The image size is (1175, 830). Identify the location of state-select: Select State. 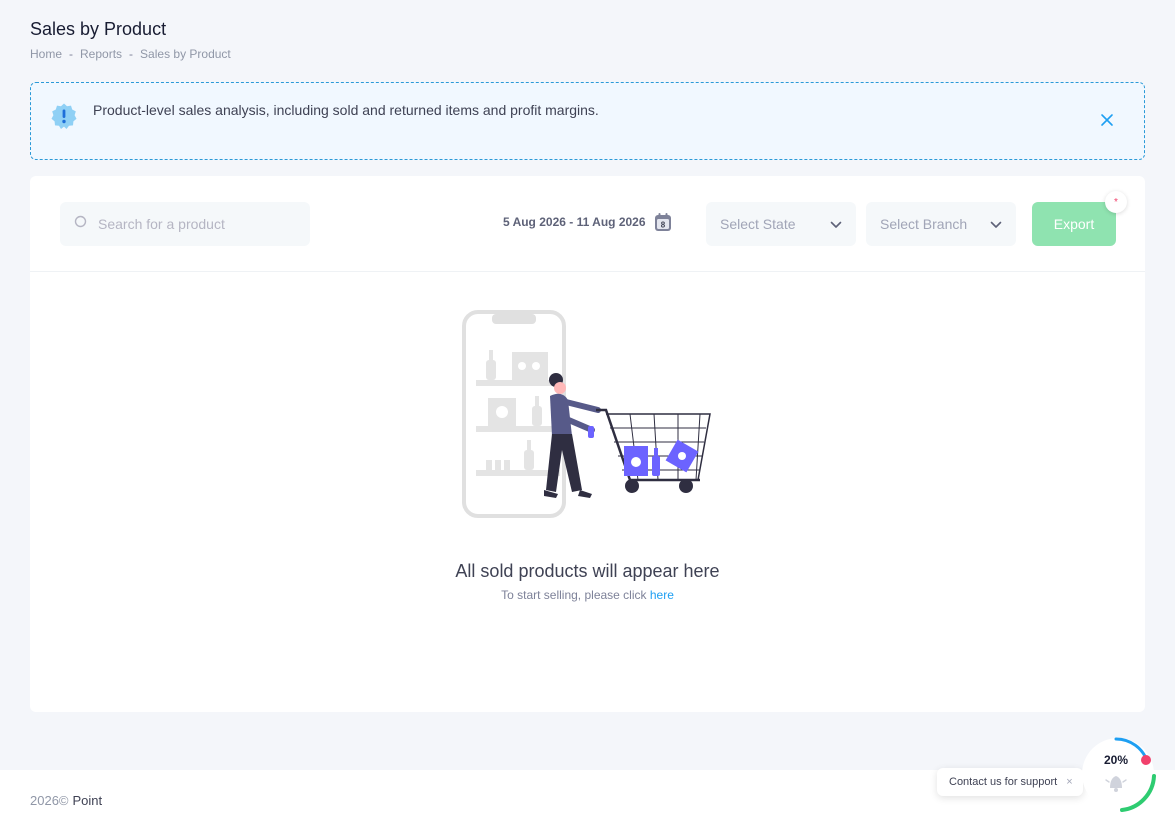
(781, 224).